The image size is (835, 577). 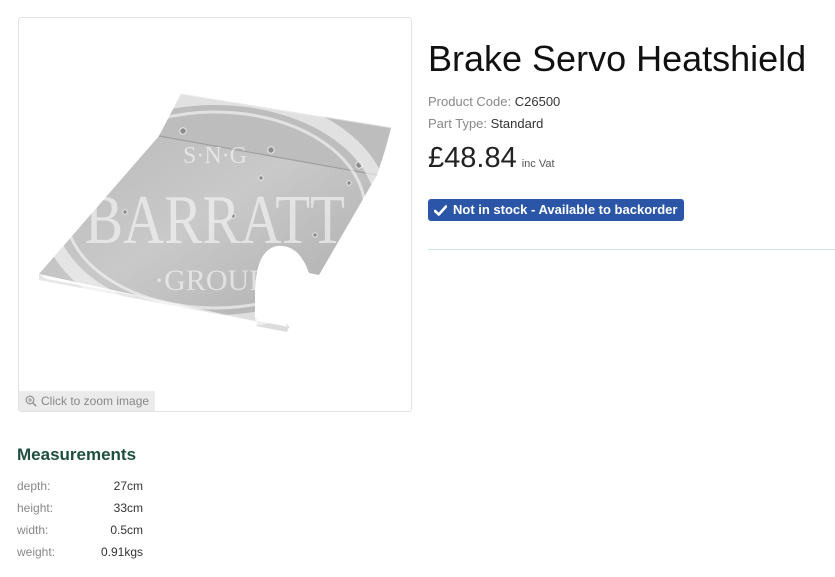 What do you see at coordinates (538, 164) in the screenshot?
I see `vat-label: inc Vat` at bounding box center [538, 164].